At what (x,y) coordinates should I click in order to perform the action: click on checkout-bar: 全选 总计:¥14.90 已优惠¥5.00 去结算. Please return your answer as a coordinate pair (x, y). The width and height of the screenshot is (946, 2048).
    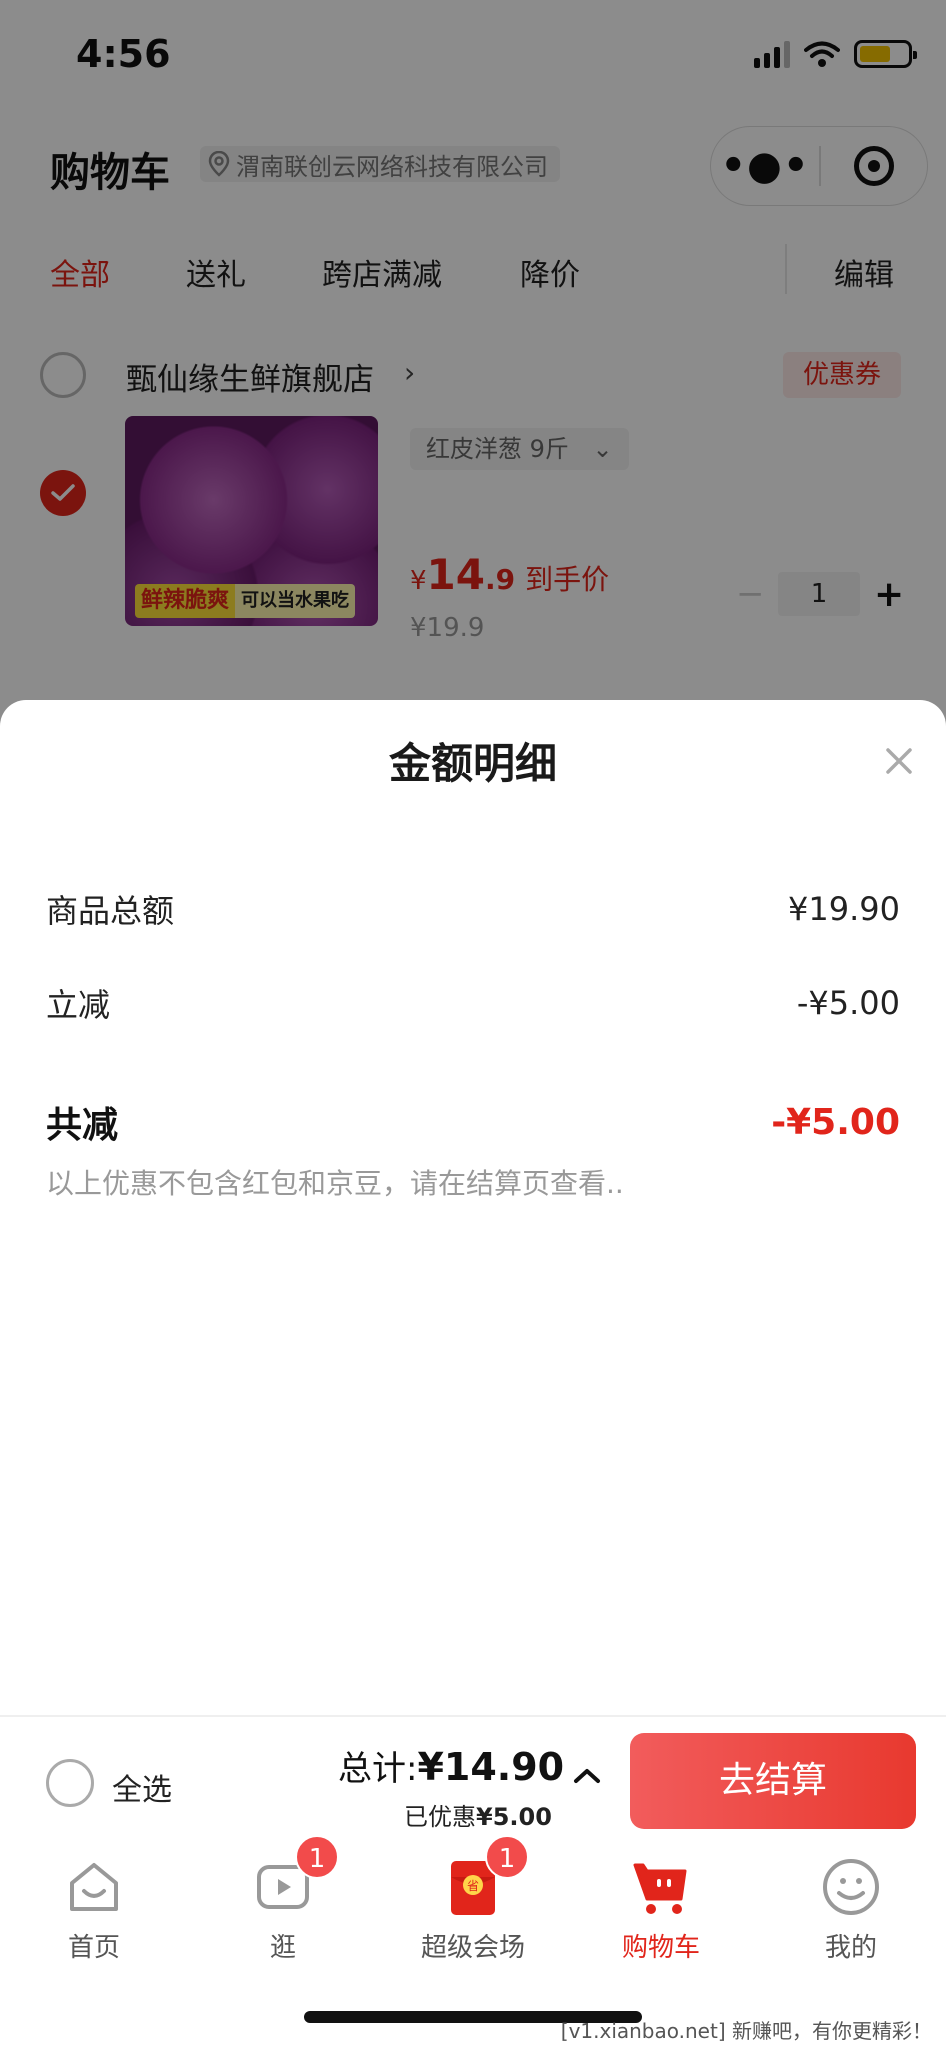
    Looking at the image, I should click on (473, 1779).